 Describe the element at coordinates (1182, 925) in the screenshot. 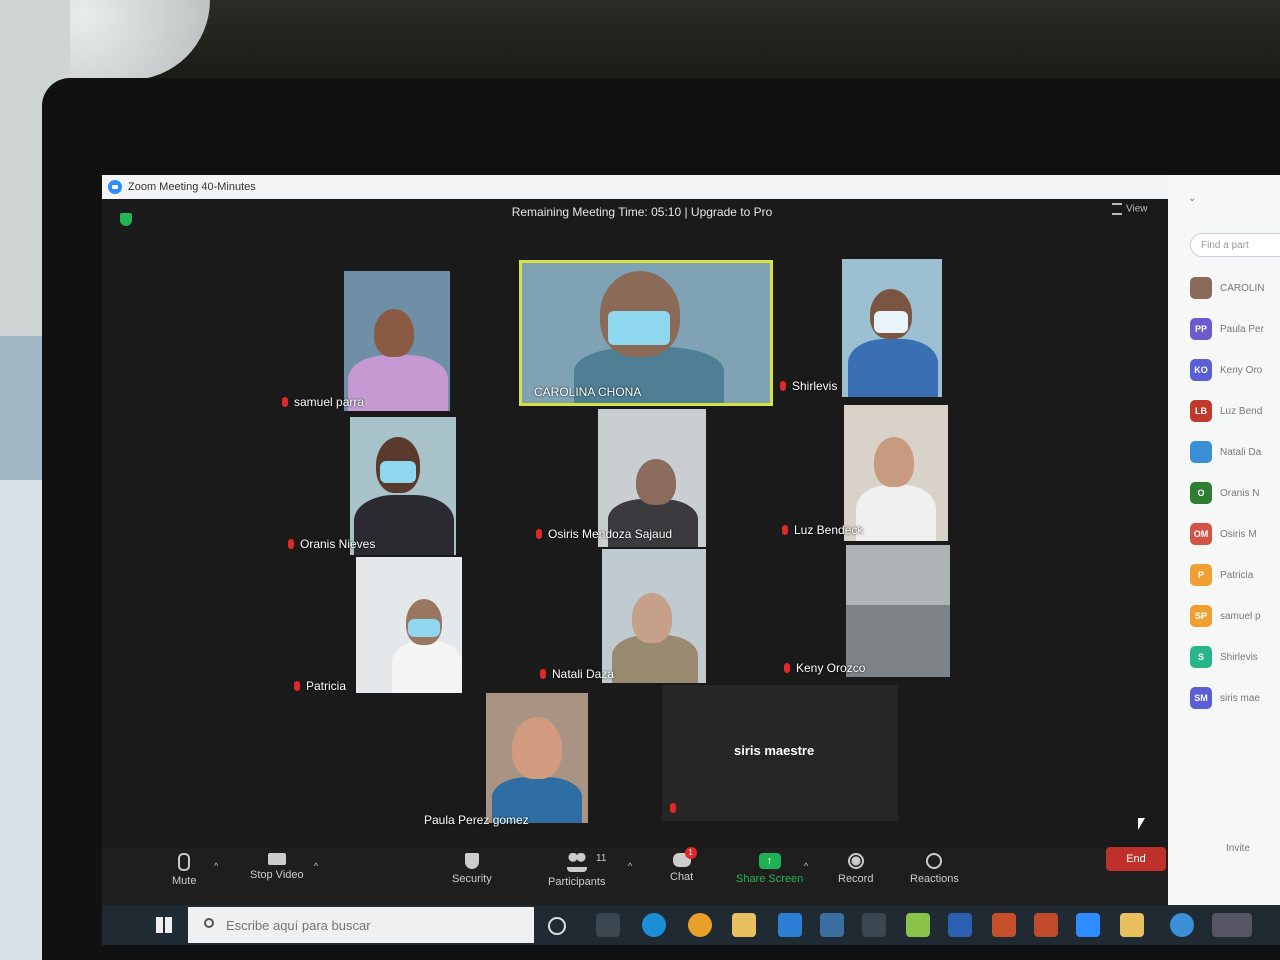

I see `network-icon` at that location.